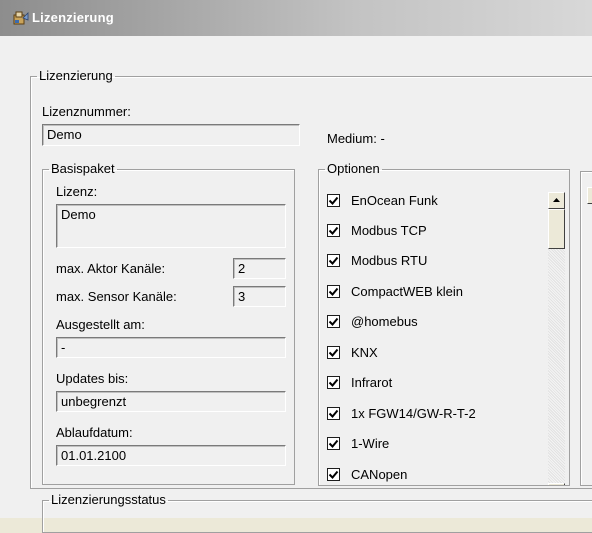 This screenshot has height=533, width=592. I want to click on option-fgw14: 1x FGW14/GW-R-T-2, so click(437, 414).